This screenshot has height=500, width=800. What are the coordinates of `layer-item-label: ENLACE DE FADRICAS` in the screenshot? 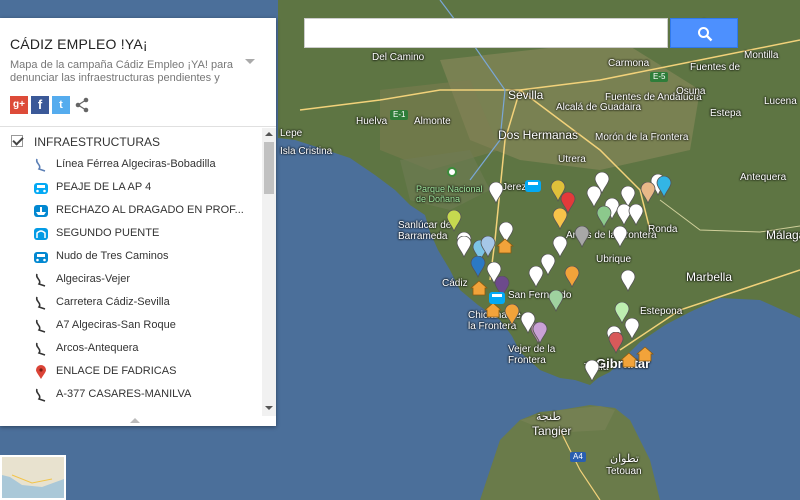 It's located at (116, 371).